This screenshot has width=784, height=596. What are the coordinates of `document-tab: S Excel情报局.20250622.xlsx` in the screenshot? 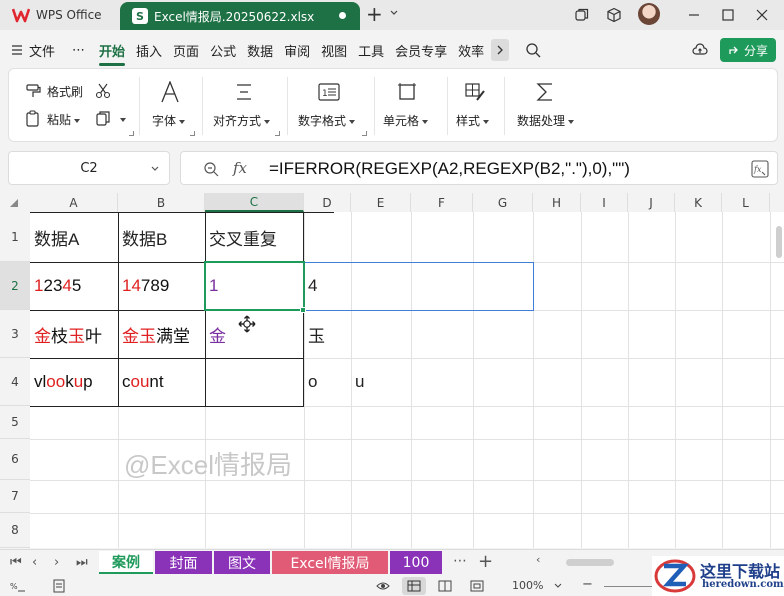 It's located at (240, 16).